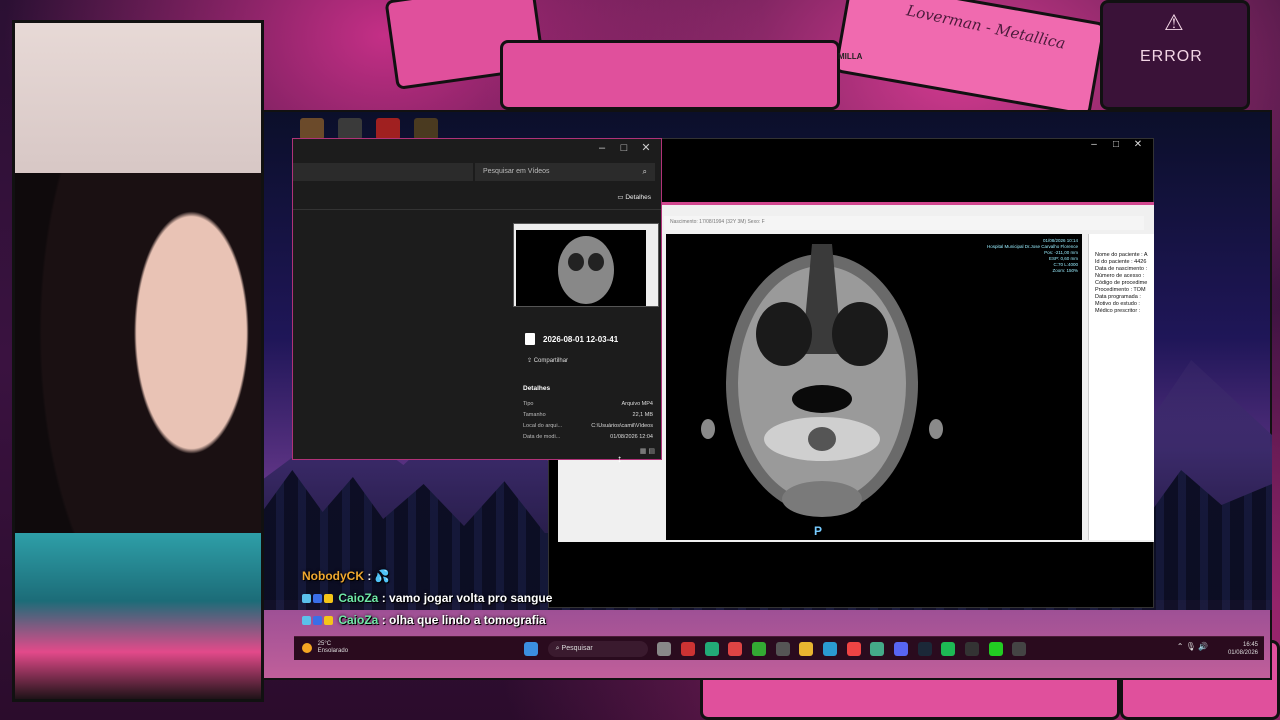 This screenshot has width=1280, height=720. I want to click on microphone-icon: 🎙, so click(1191, 646).